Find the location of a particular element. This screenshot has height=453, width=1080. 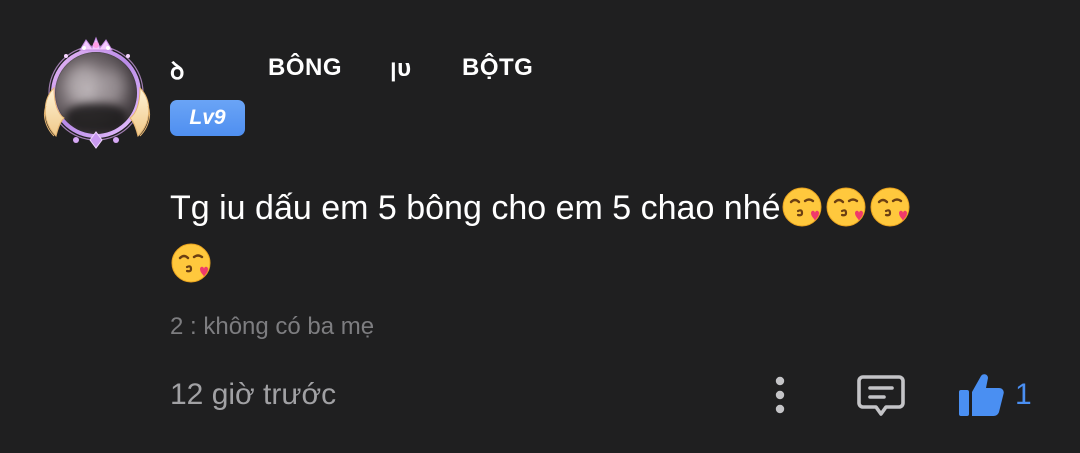

more-options-button is located at coordinates (780, 395).